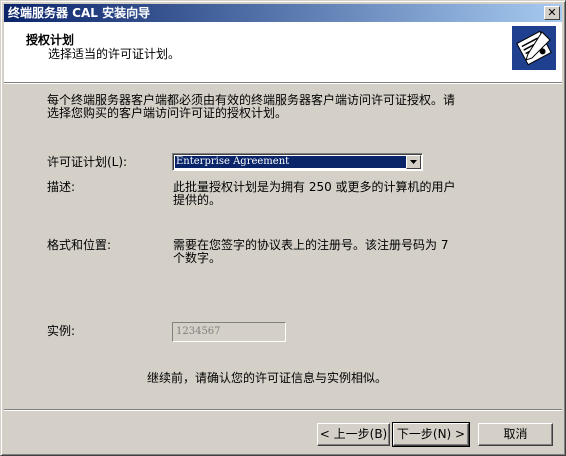 Image resolution: width=566 pixels, height=456 pixels. Describe the element at coordinates (267, 378) in the screenshot. I see `confirm-text: 继续前，请确认您的许可证信息与实例相似。` at that location.